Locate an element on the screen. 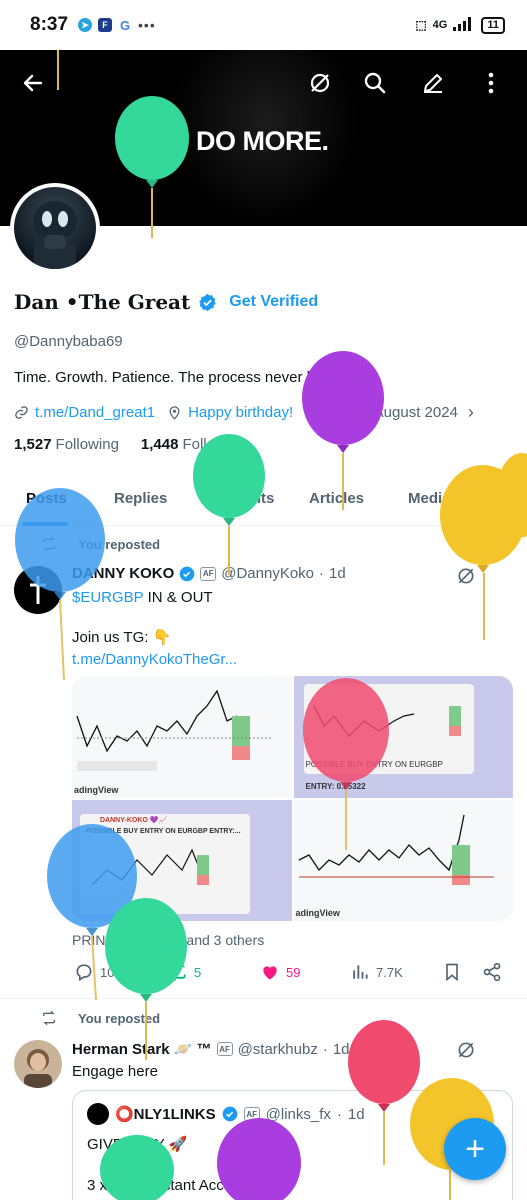  post-divider is located at coordinates (263, 998).